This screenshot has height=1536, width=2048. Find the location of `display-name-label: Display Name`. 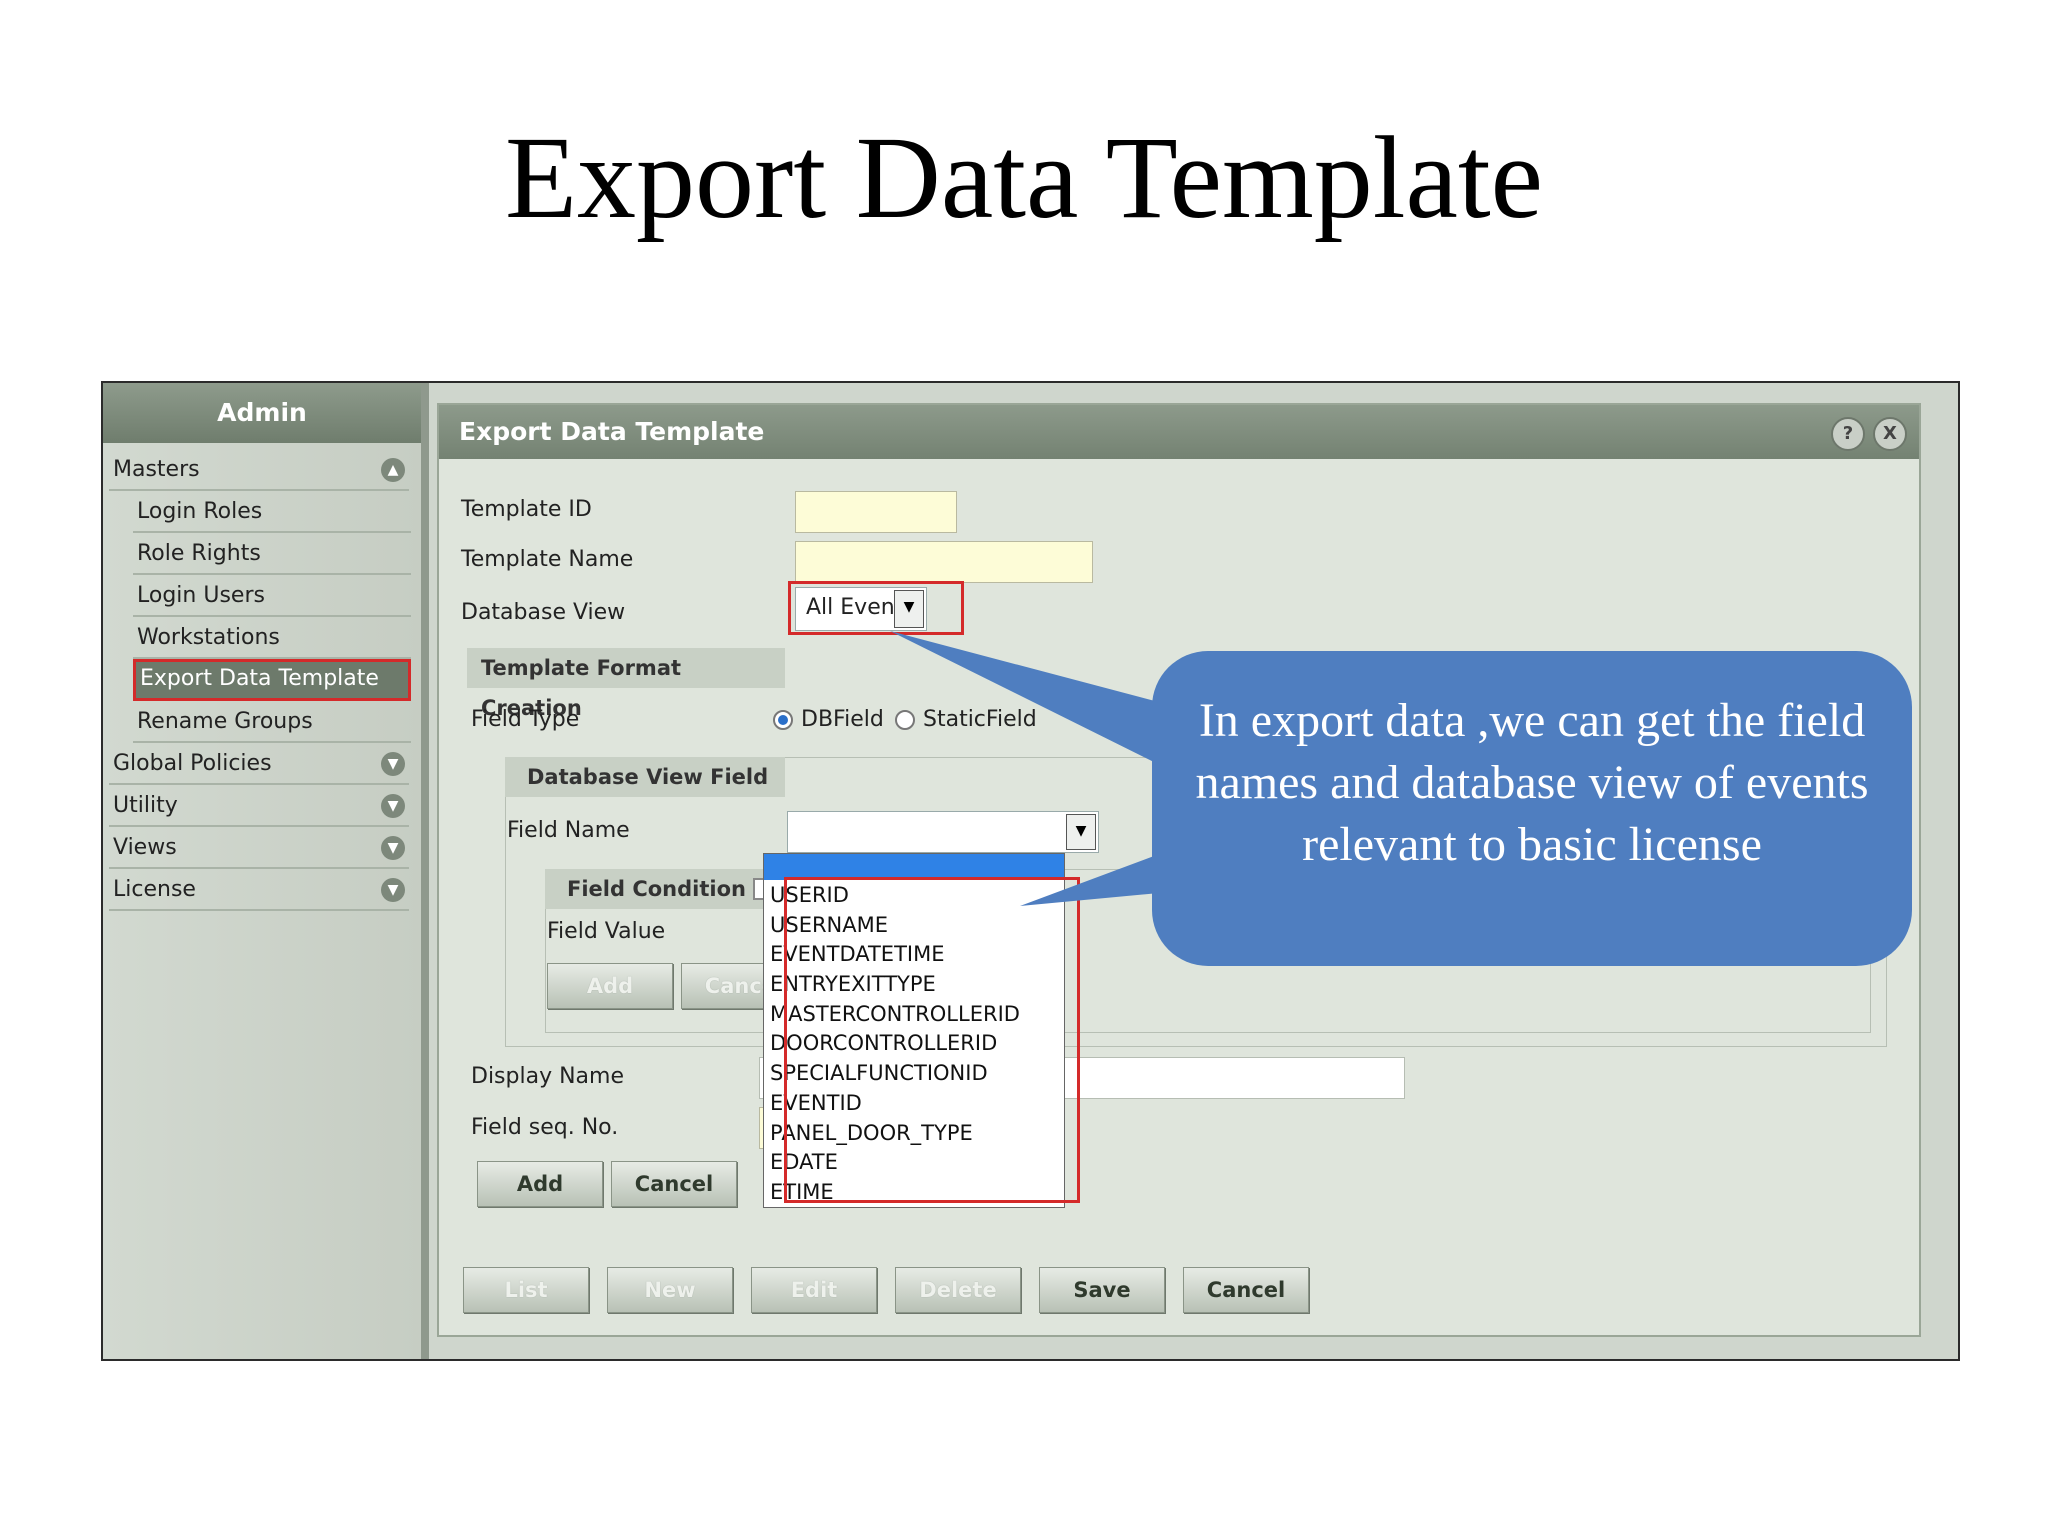

display-name-label: Display Name is located at coordinates (547, 1076).